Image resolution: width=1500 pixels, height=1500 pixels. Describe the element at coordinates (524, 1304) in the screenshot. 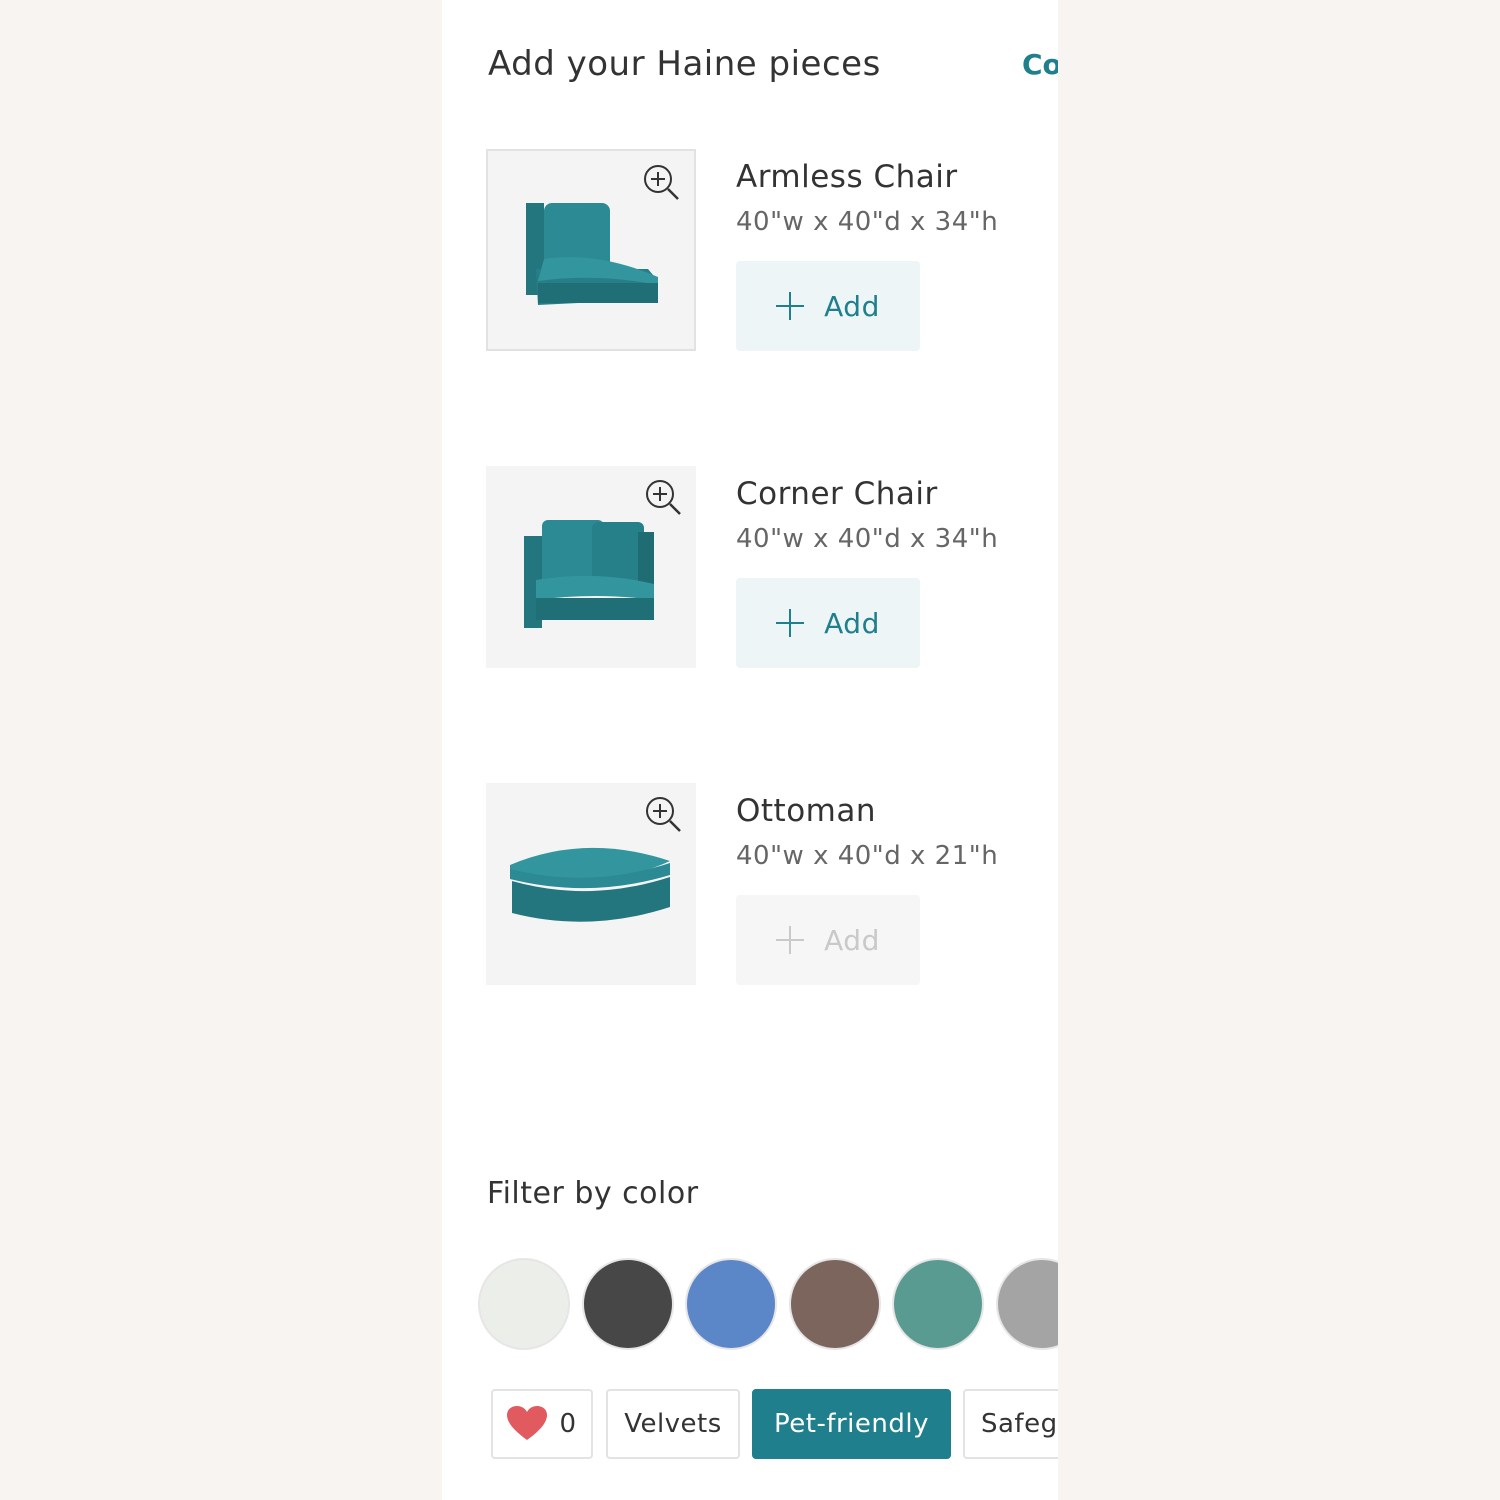

I see `color-swatch-white` at that location.